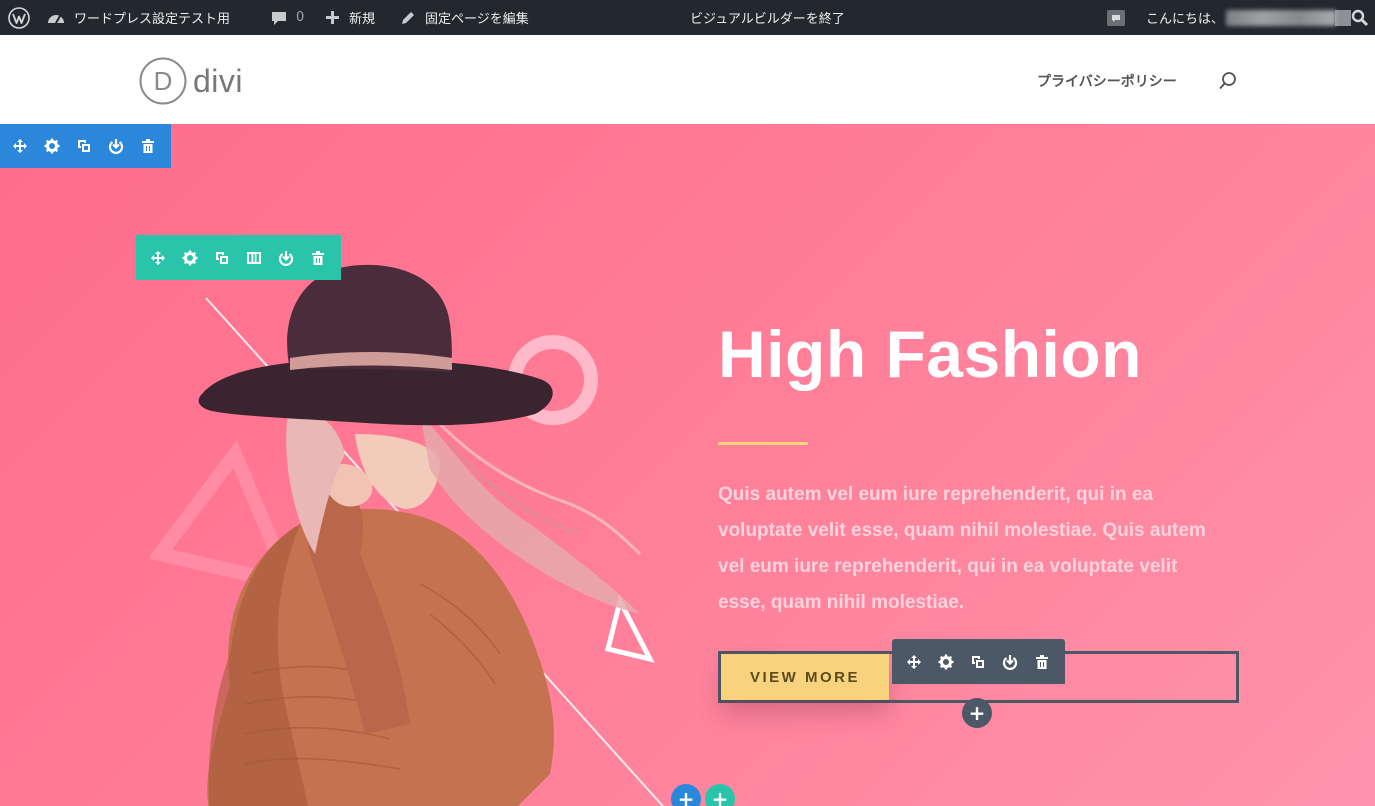 The height and width of the screenshot is (806, 1375). Describe the element at coordinates (191, 81) in the screenshot. I see `site-logo: D divi` at that location.